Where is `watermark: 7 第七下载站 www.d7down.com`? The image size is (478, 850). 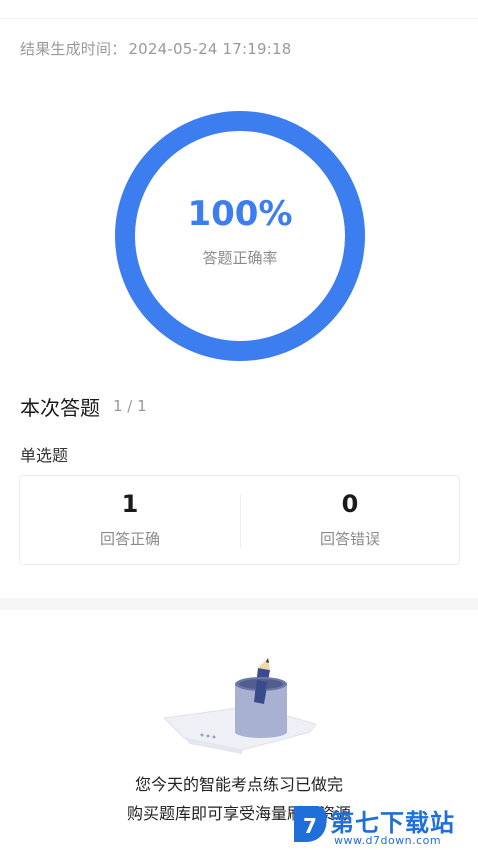 watermark: 7 第七下载站 www.d7down.com is located at coordinates (384, 825).